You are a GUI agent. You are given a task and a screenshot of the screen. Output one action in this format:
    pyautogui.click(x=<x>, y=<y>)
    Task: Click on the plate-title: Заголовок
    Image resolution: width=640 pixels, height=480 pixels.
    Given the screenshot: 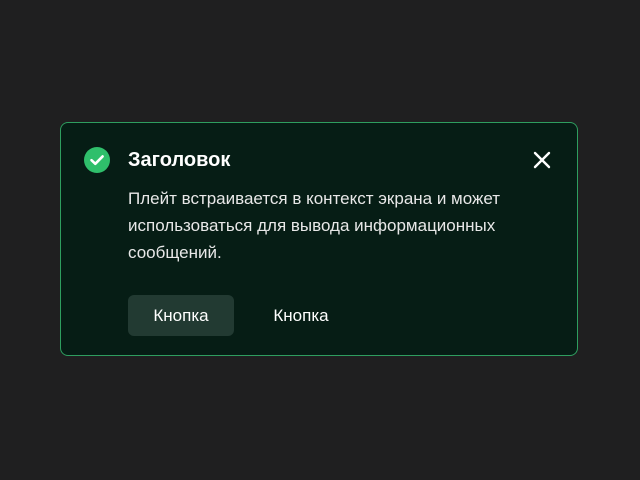 What is the action you would take?
    pyautogui.click(x=179, y=160)
    